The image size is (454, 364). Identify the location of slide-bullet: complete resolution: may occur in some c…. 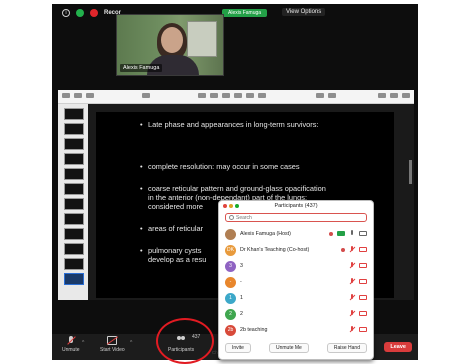
(220, 166).